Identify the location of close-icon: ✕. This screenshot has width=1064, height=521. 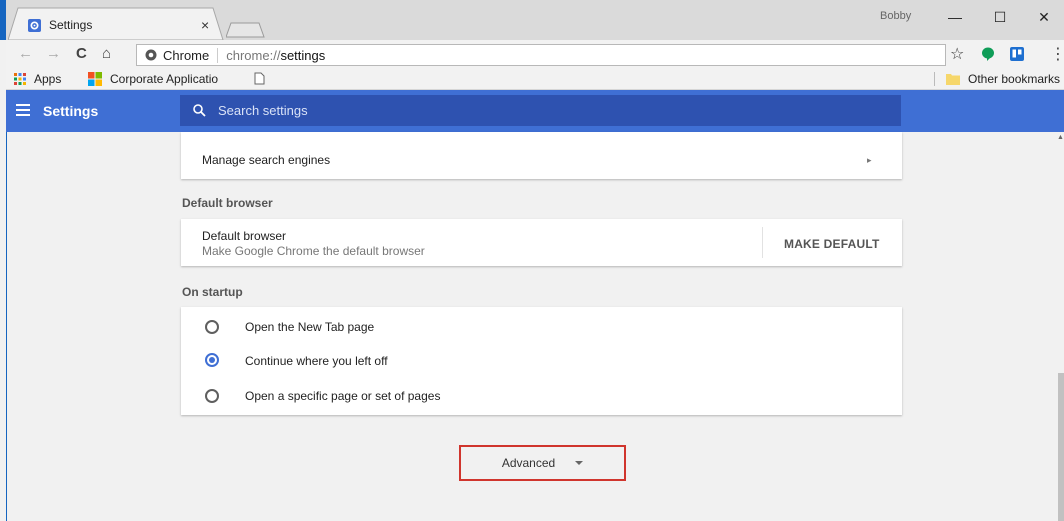
(1044, 16).